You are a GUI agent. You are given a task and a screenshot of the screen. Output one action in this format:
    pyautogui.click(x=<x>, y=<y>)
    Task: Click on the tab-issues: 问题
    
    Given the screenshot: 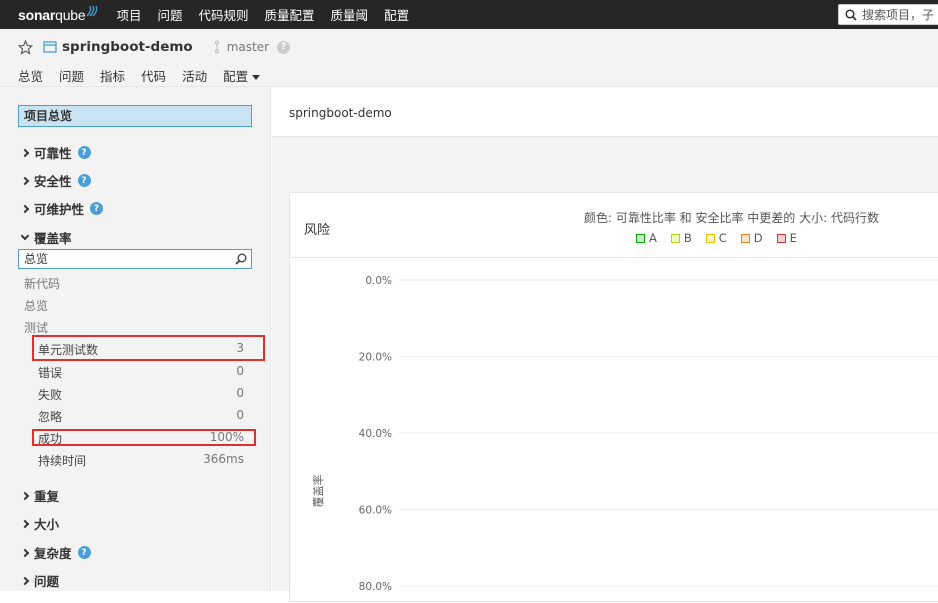 What is the action you would take?
    pyautogui.click(x=71, y=77)
    